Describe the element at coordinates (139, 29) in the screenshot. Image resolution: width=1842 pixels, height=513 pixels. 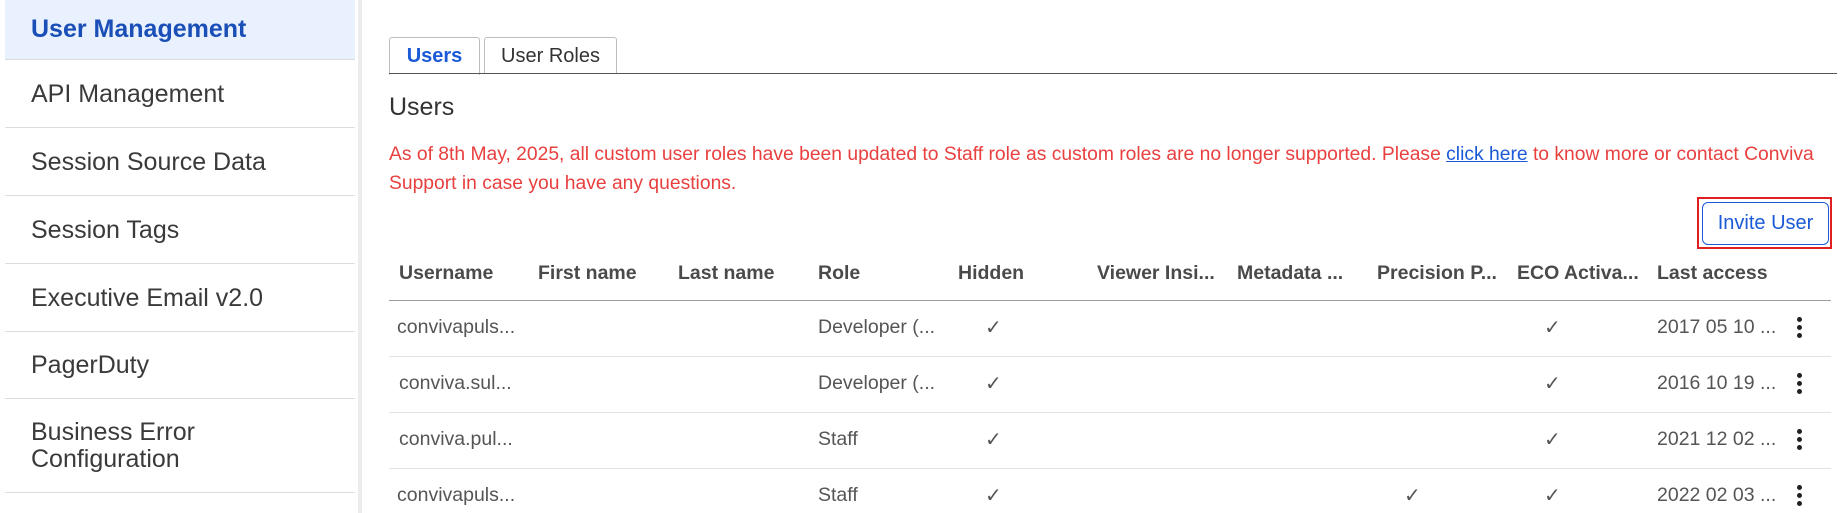
I see `sidebar-item-label: User Management` at that location.